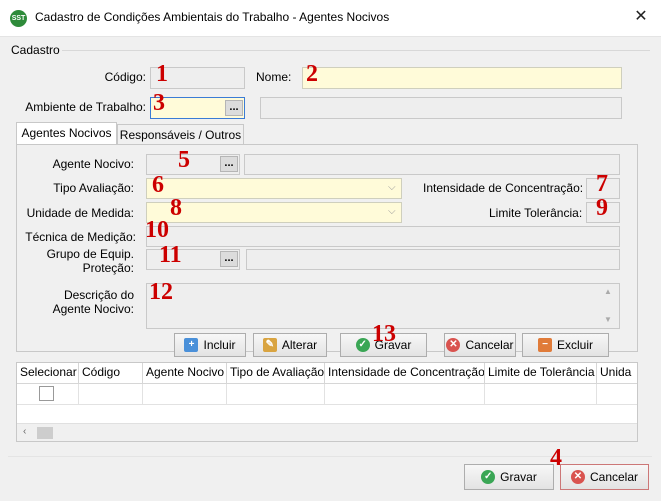 The image size is (661, 501). I want to click on cancelar-label: Cancelar, so click(489, 345).